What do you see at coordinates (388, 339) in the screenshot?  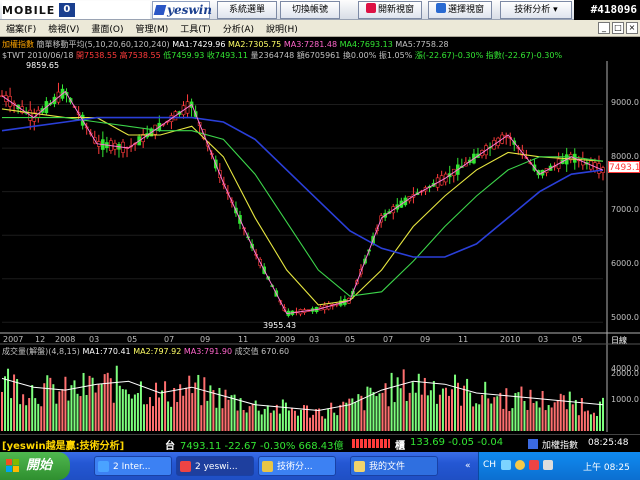 I see `x-tick: 07` at bounding box center [388, 339].